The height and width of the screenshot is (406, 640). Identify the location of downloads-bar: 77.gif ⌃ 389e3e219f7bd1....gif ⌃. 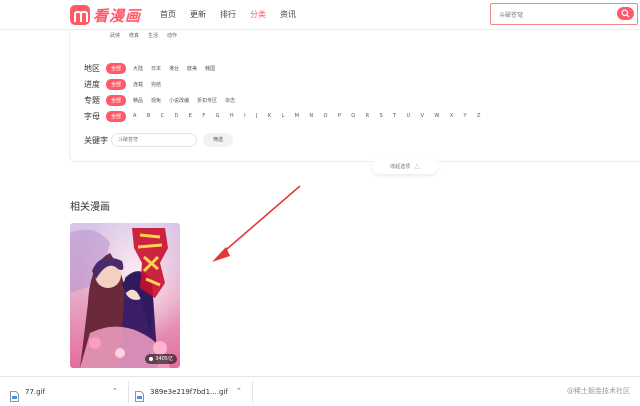
(320, 391).